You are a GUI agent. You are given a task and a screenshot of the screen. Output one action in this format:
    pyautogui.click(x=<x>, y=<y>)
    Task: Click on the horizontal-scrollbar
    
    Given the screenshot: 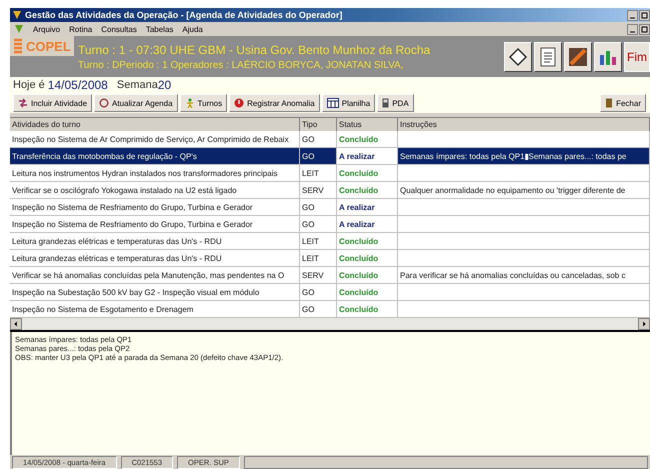 What is the action you would take?
    pyautogui.click(x=330, y=325)
    